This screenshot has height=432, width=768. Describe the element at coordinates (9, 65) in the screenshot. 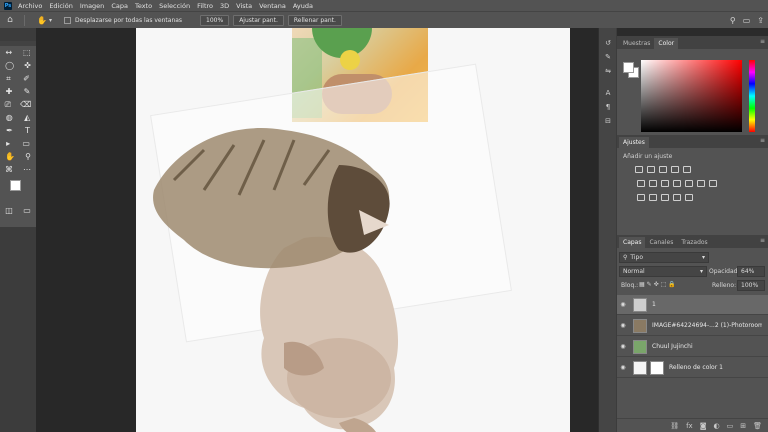

I see `lasso-tool-icon: ◯` at that location.